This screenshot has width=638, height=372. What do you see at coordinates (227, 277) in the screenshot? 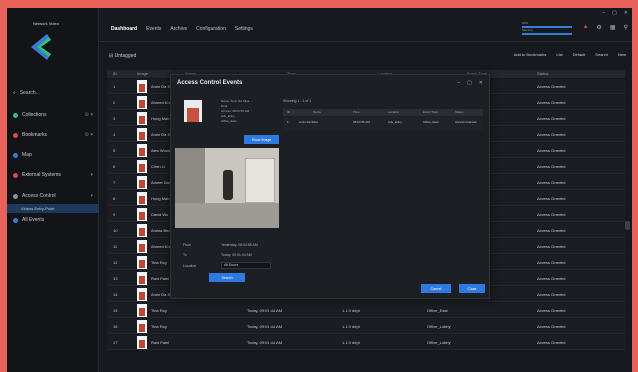
I see `dialog-search-button: Search` at bounding box center [227, 277].